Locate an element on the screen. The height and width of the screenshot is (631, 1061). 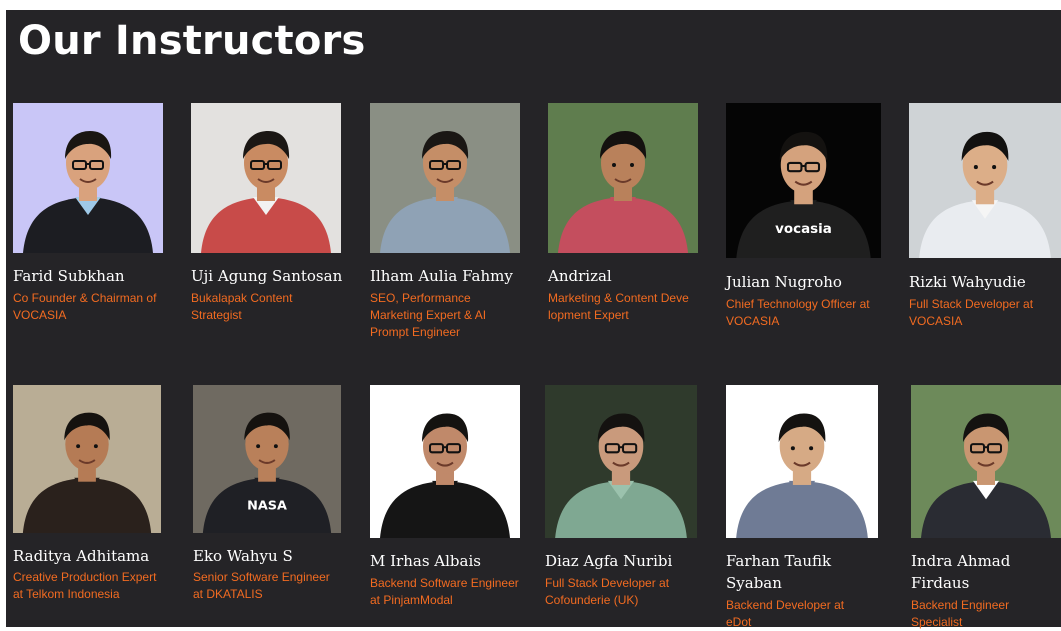
instructor-name: Farhan Taufik Syaban is located at coordinates (779, 572).